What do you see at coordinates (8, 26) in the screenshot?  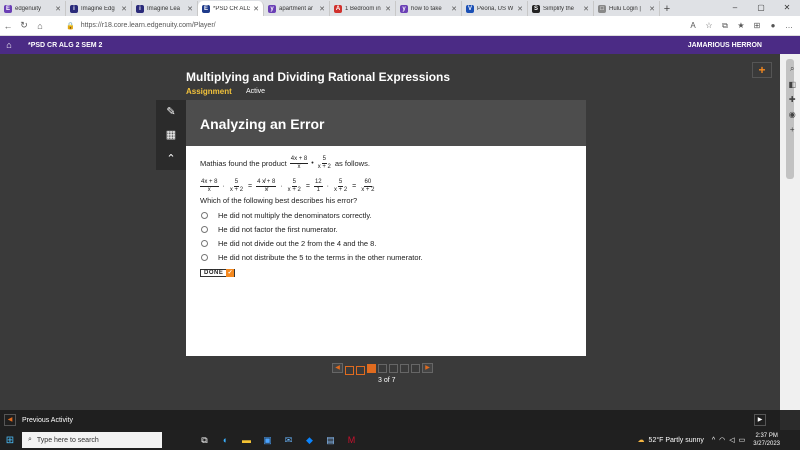 I see `back-icon: ←` at bounding box center [8, 26].